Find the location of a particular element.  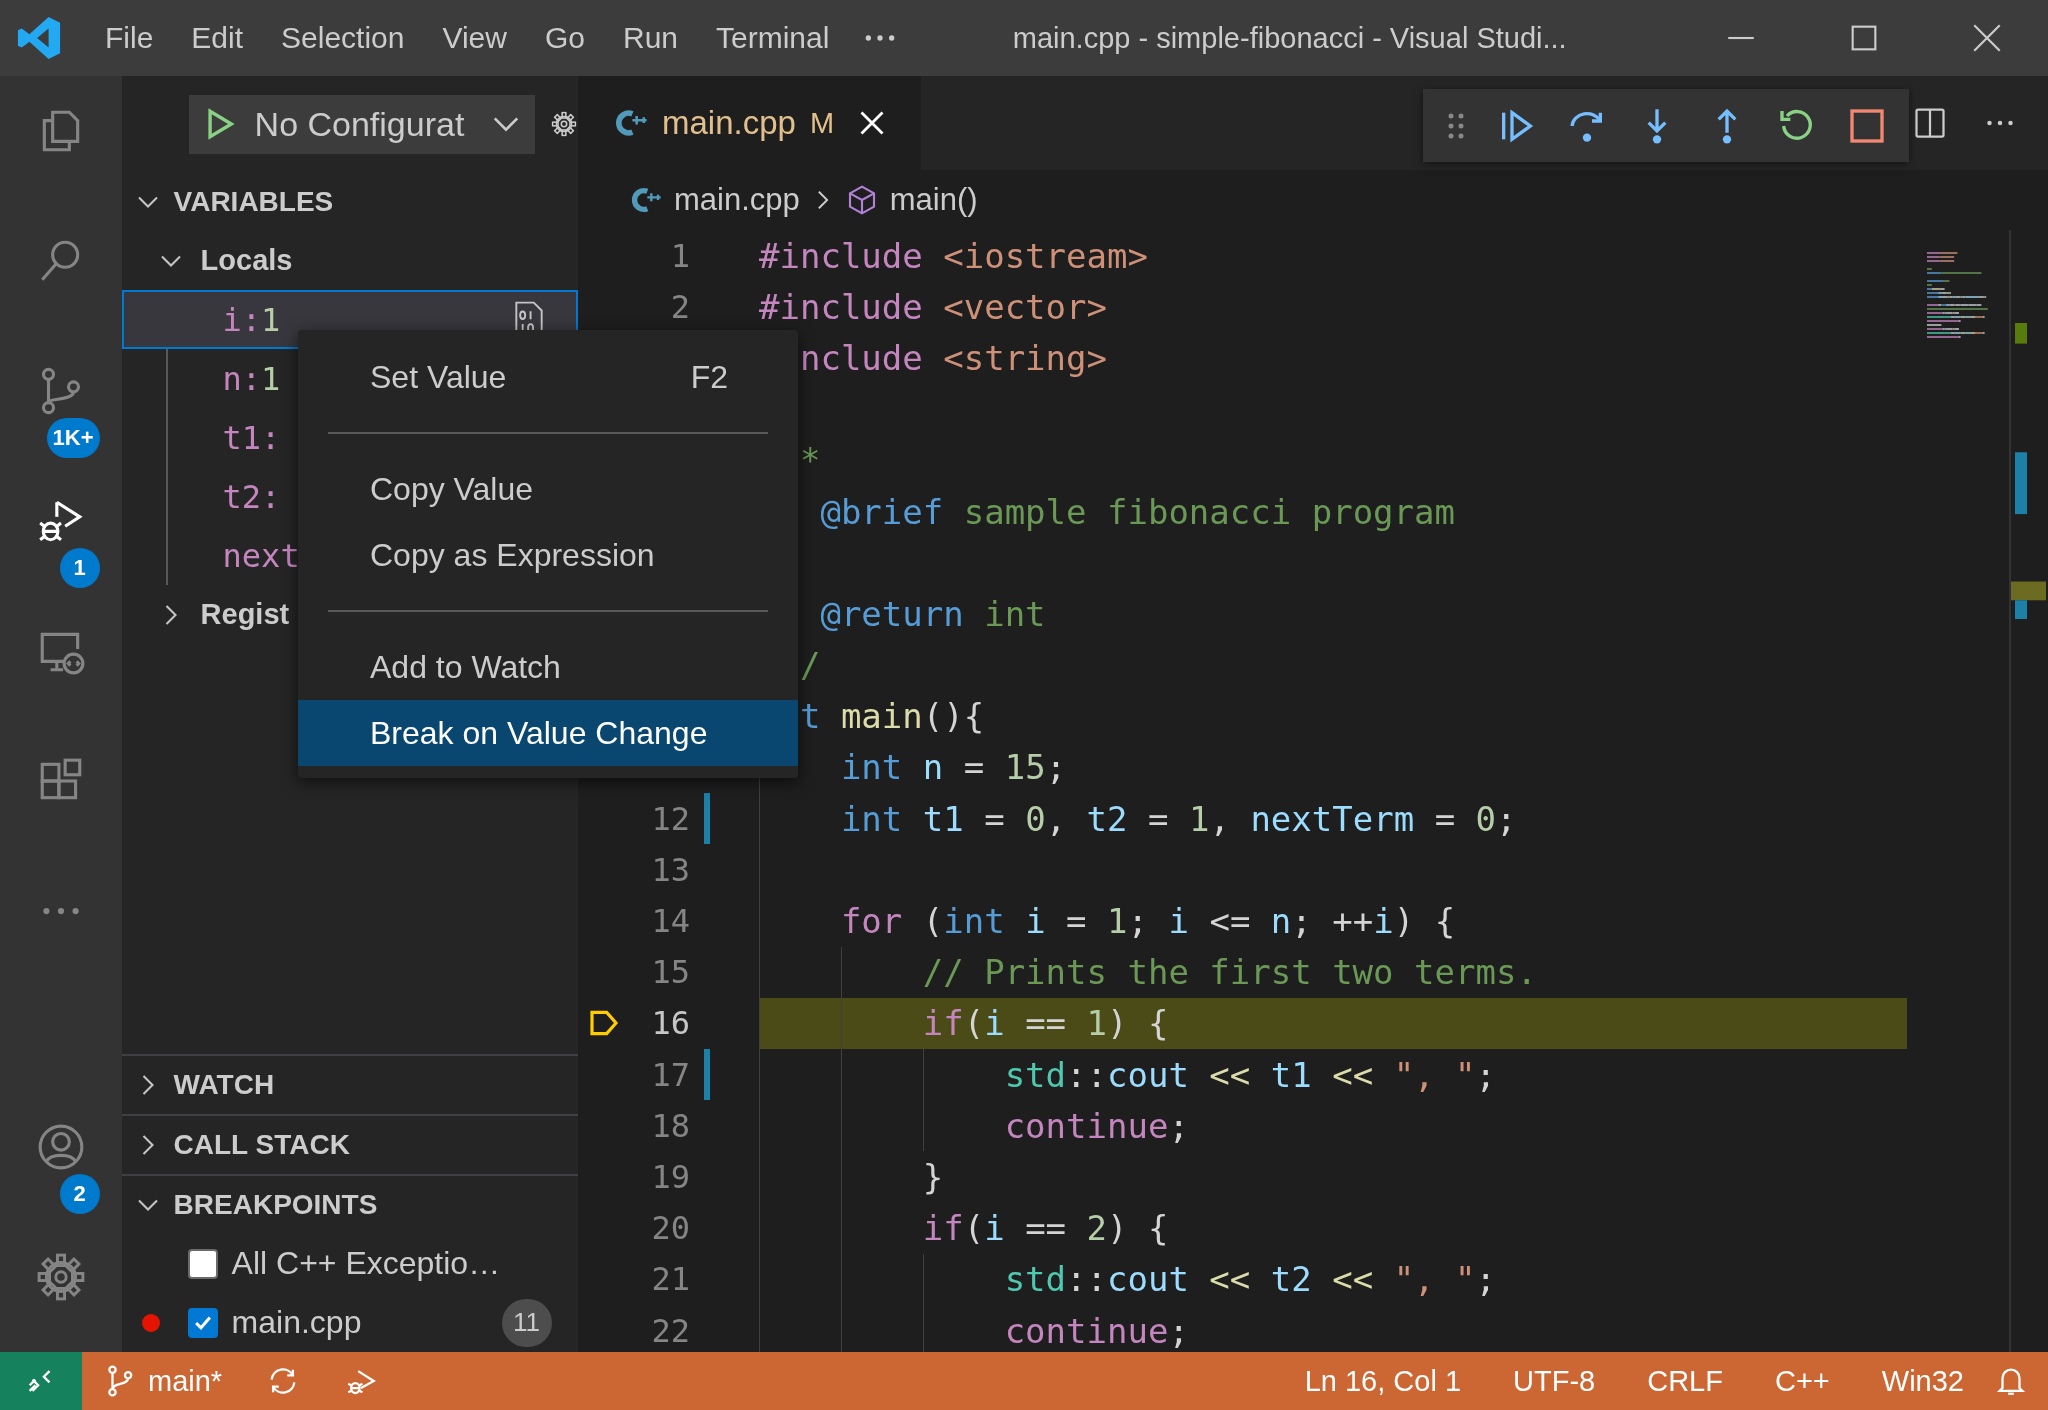

code-line: nclude <string> is located at coordinates (952, 357).